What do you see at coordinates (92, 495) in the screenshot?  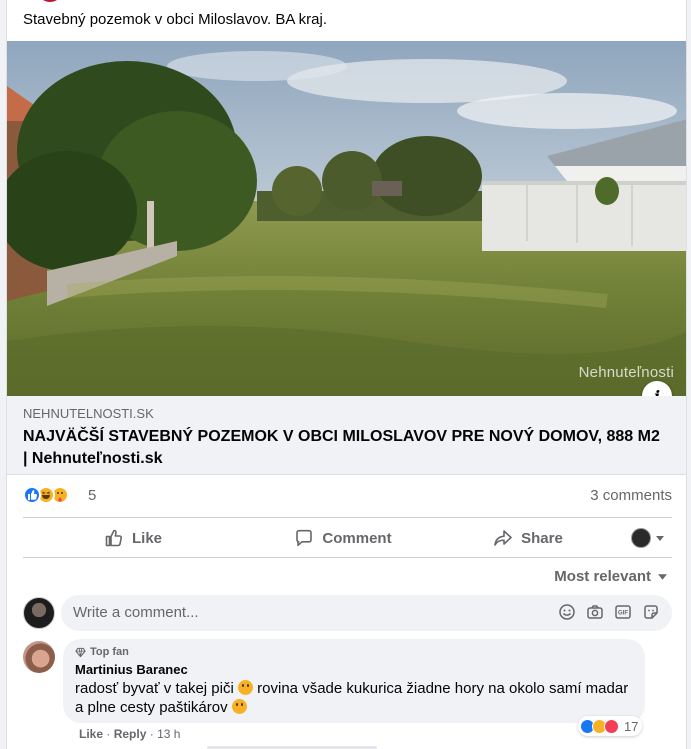 I see `reaction-count: 5` at bounding box center [92, 495].